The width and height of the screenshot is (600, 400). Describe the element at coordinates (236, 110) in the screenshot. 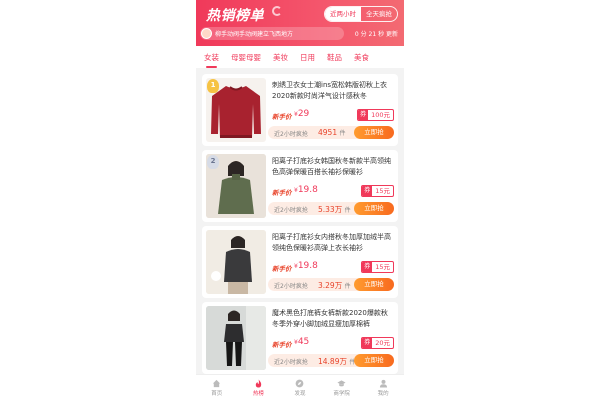

I see `product-image: 1` at that location.